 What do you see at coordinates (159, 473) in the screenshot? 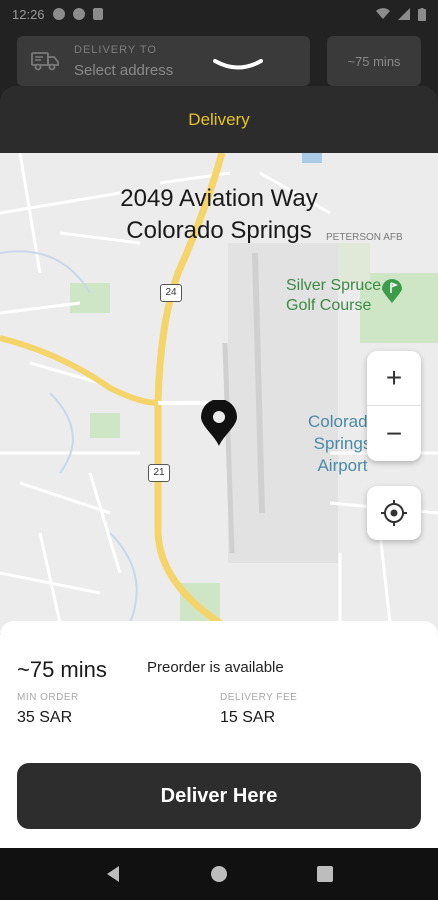
I see `route-21-shield: 21` at bounding box center [159, 473].